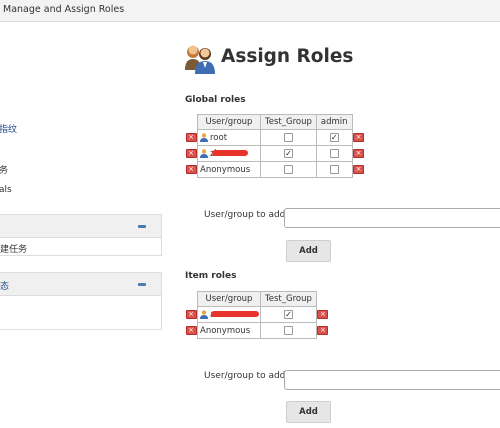 This screenshot has height=428, width=500. I want to click on executor-status-panel: 态, so click(81, 301).